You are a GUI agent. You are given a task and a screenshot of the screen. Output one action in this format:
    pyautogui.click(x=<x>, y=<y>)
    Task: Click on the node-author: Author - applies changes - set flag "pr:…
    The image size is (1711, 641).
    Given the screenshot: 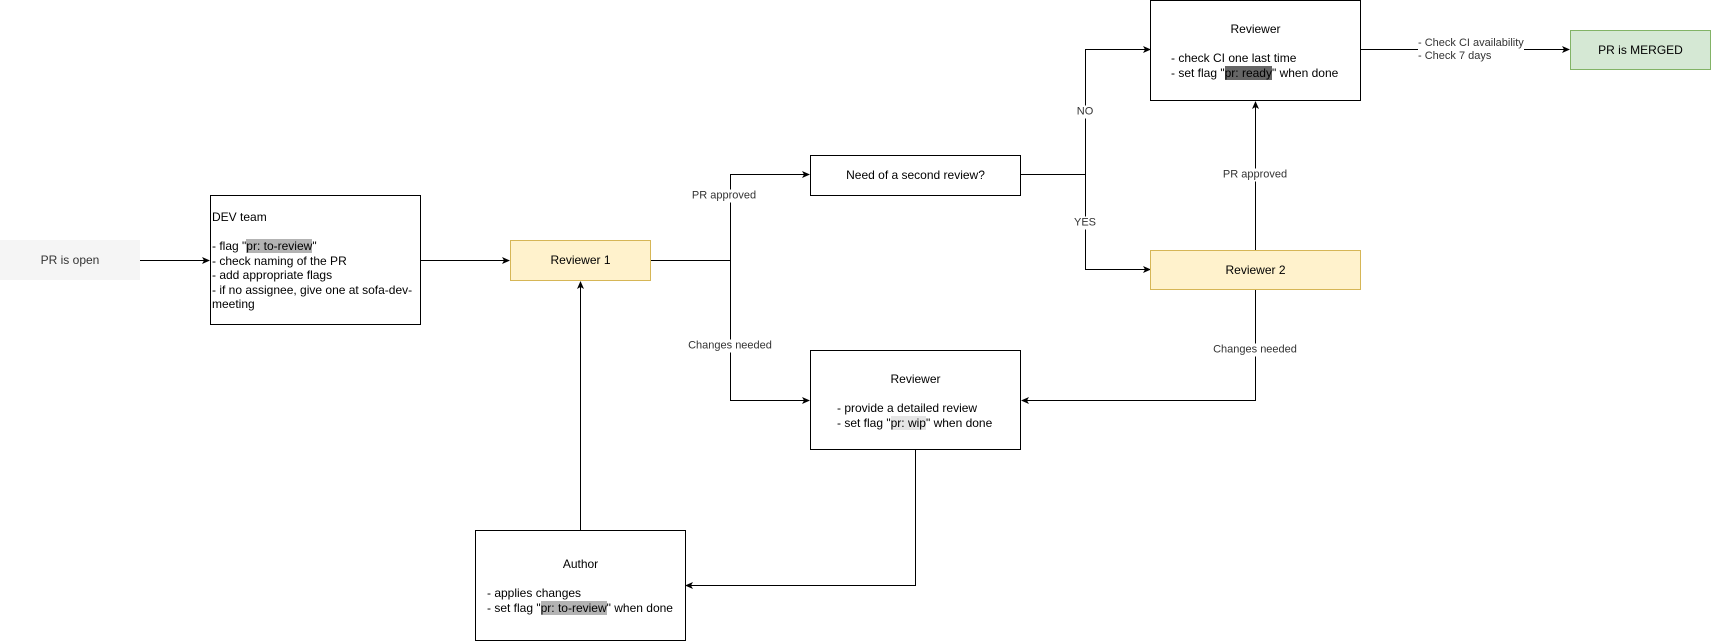 What is the action you would take?
    pyautogui.click(x=580, y=585)
    